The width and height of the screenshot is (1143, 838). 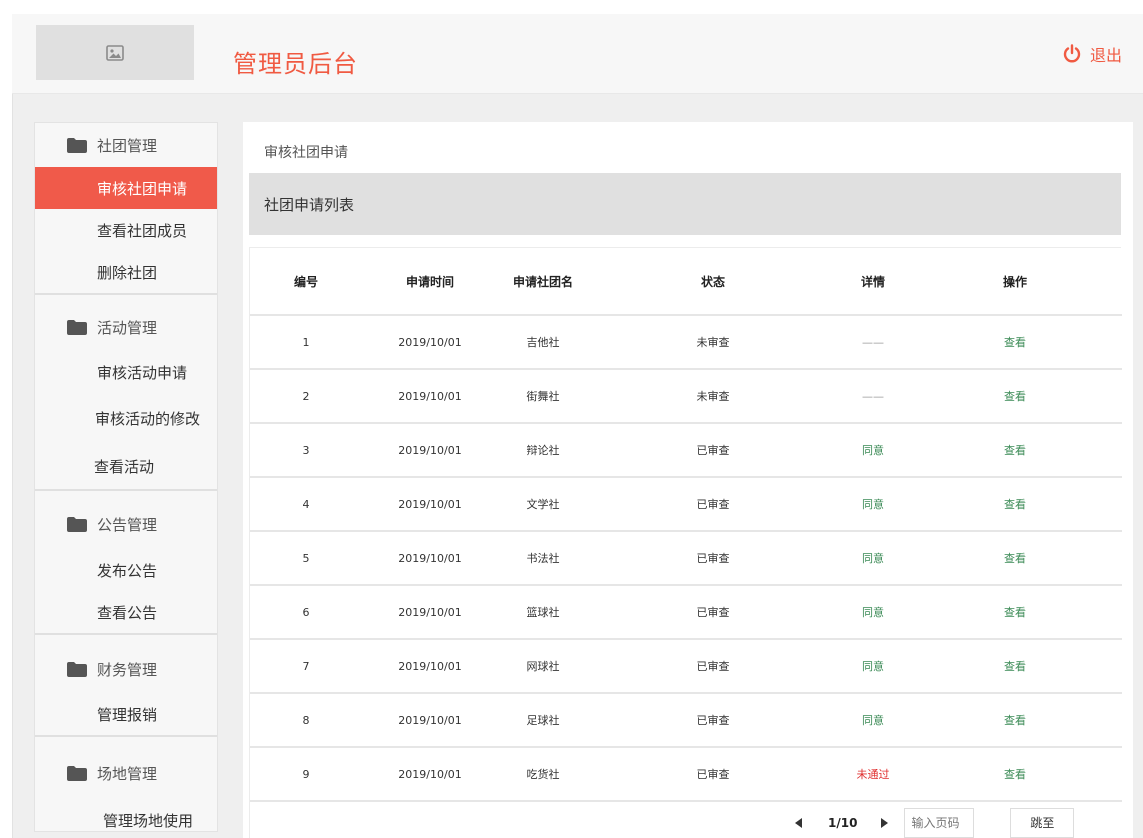 What do you see at coordinates (939, 822) in the screenshot?
I see `page-number-input` at bounding box center [939, 822].